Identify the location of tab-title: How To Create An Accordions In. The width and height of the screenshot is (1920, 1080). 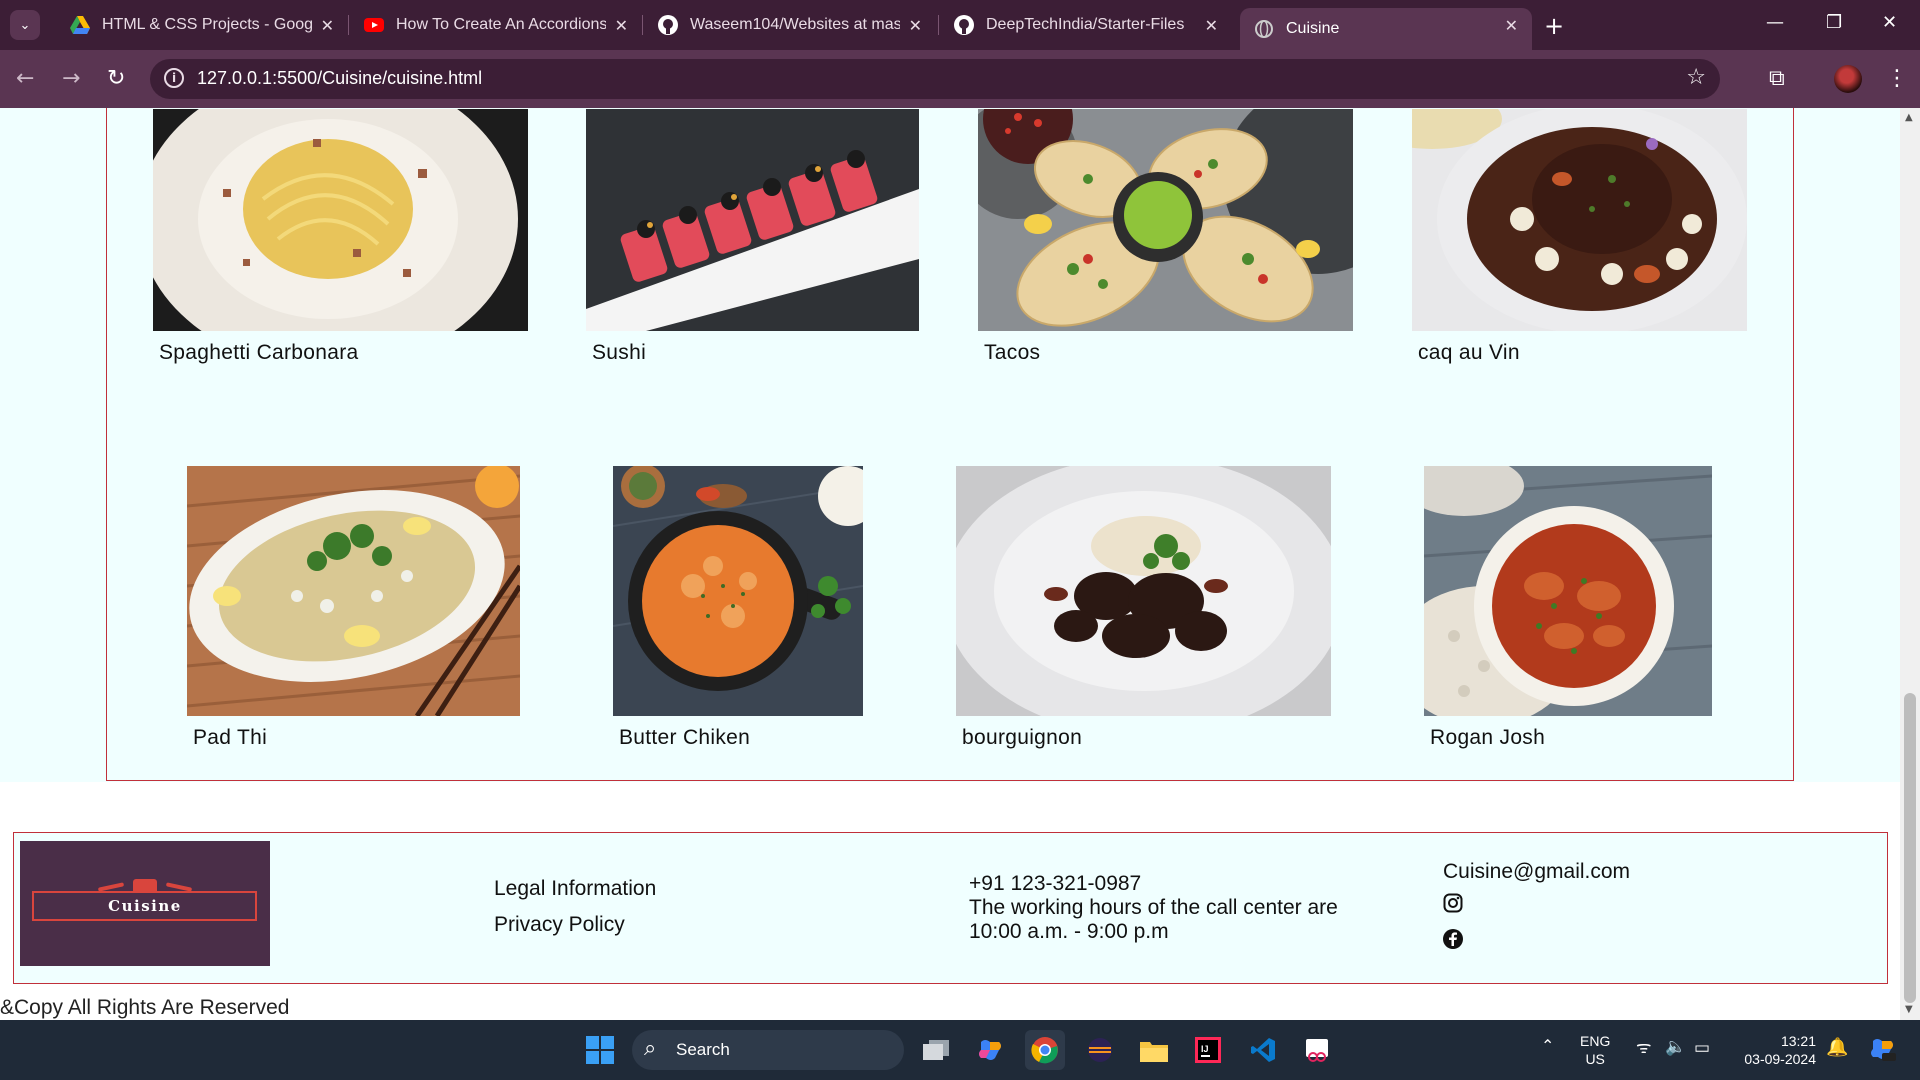
(501, 24).